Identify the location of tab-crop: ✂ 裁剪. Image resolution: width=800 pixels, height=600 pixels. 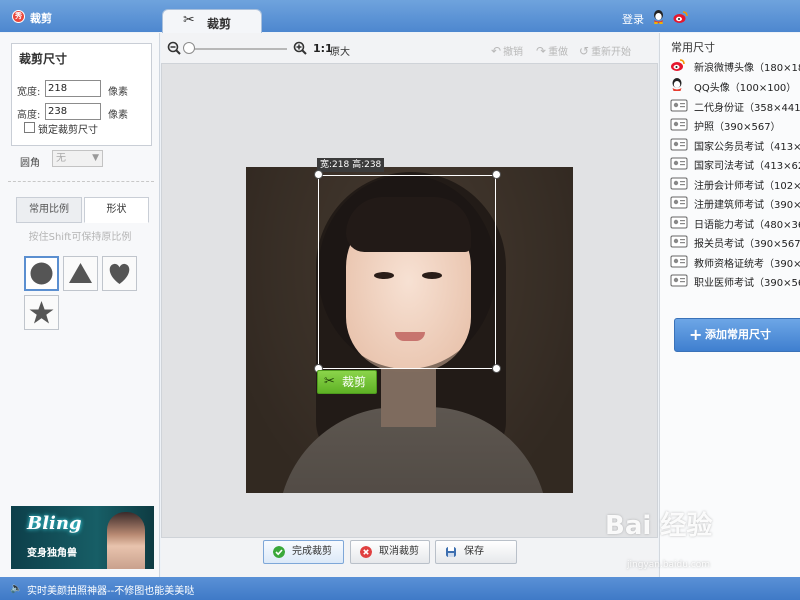
(212, 21).